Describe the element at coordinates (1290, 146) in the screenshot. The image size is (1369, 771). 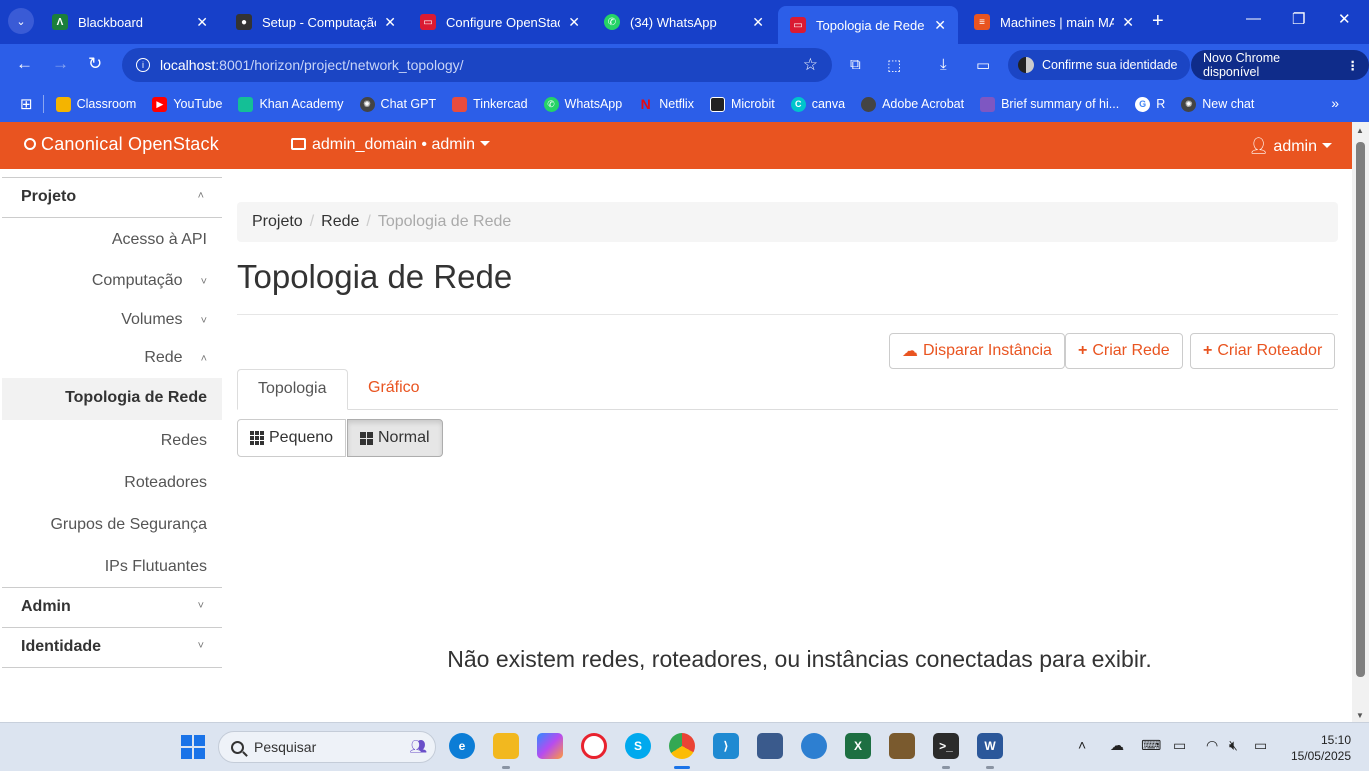
I see `user-menu: 👤︎ admin` at that location.